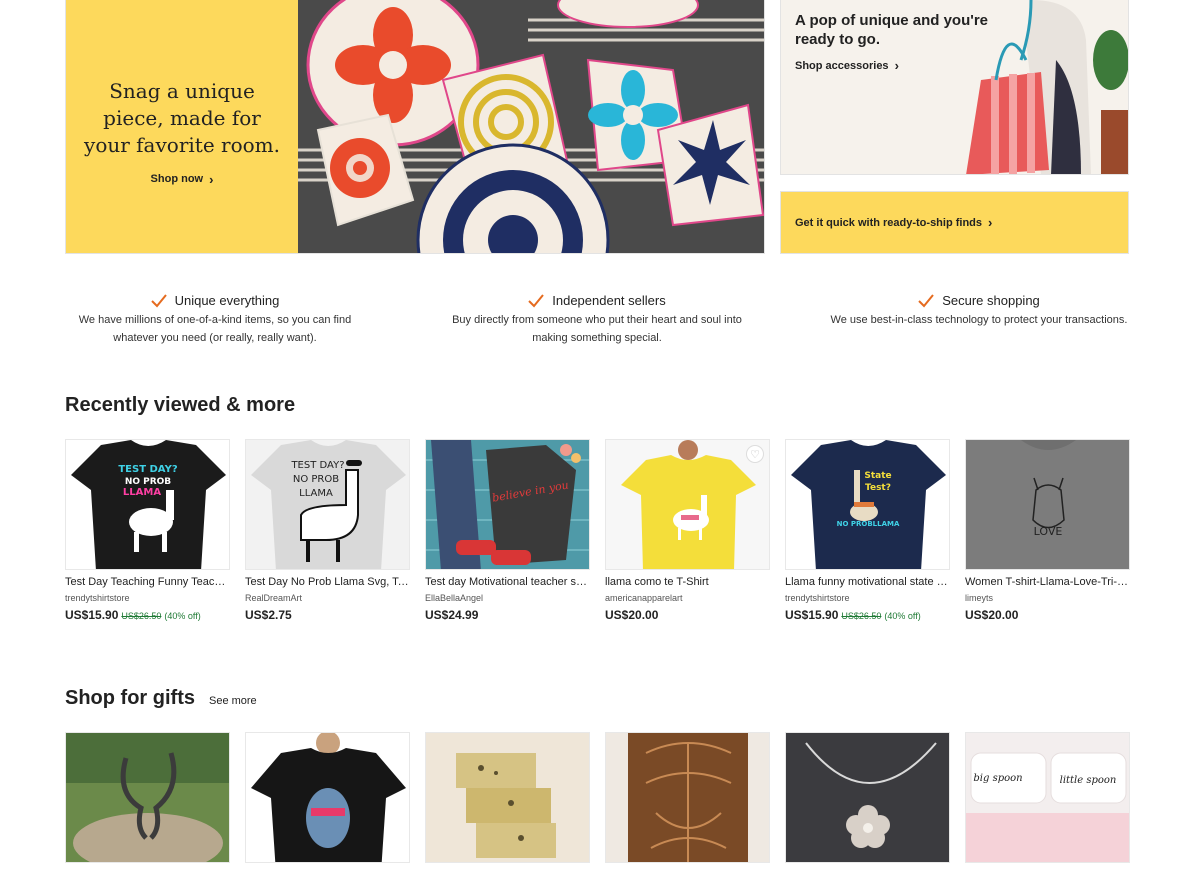  Describe the element at coordinates (609, 300) in the screenshot. I see `value-prop-title: Independent sellers` at that location.